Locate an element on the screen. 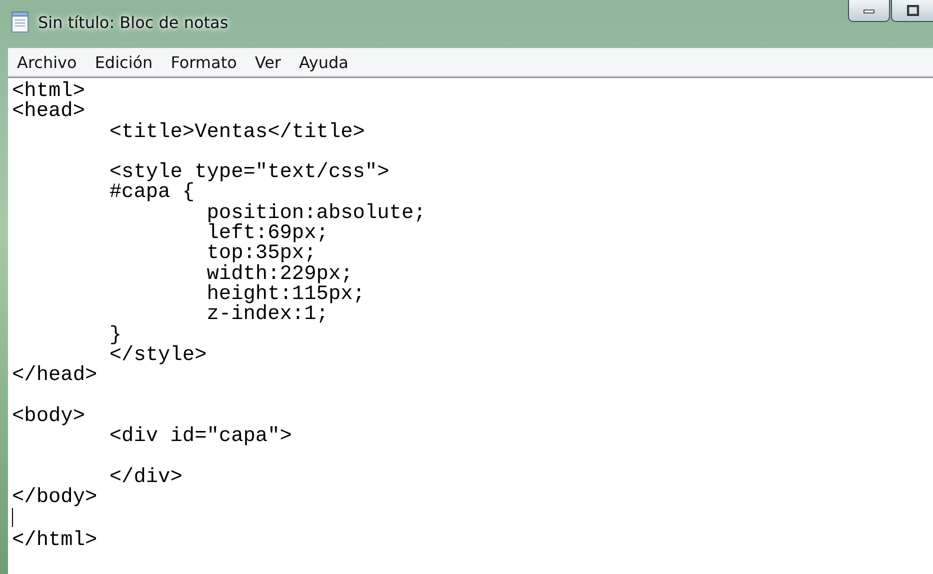 The width and height of the screenshot is (933, 574). window-title: Sin título: Bloc de notas is located at coordinates (133, 22).